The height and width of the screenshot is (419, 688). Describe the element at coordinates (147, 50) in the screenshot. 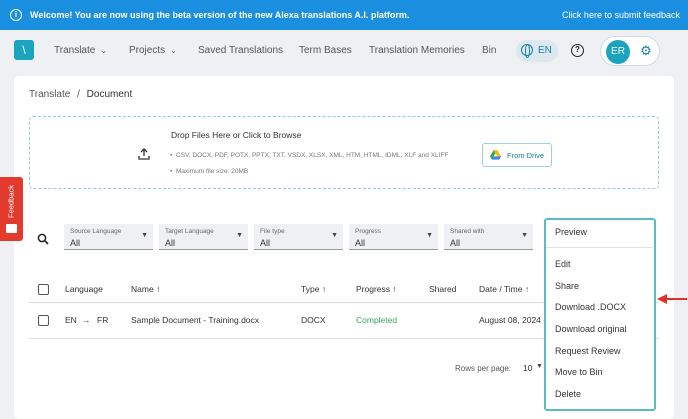

I see `nav-projects-label: Projects` at that location.